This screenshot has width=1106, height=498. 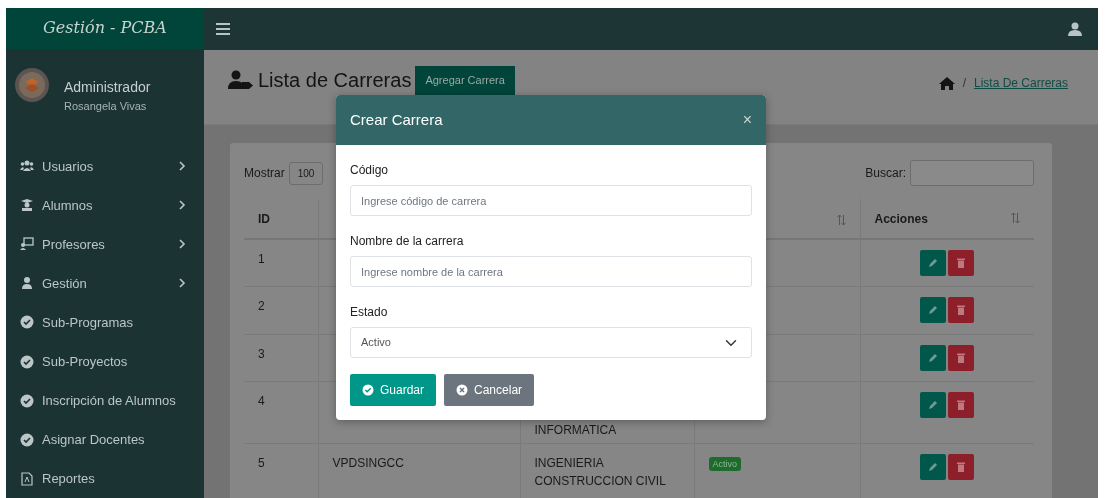 I want to click on teacher-board-icon, so click(x=27, y=244).